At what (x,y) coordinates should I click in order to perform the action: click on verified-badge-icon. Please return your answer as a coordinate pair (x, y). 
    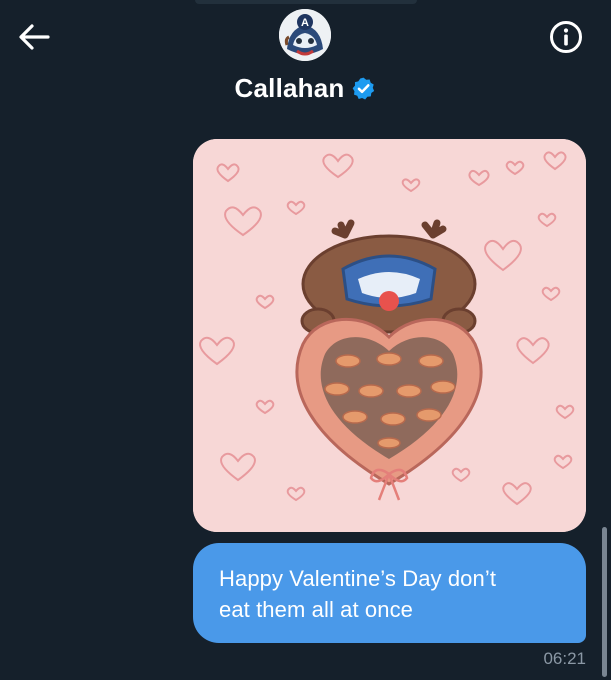
    Looking at the image, I should click on (364, 88).